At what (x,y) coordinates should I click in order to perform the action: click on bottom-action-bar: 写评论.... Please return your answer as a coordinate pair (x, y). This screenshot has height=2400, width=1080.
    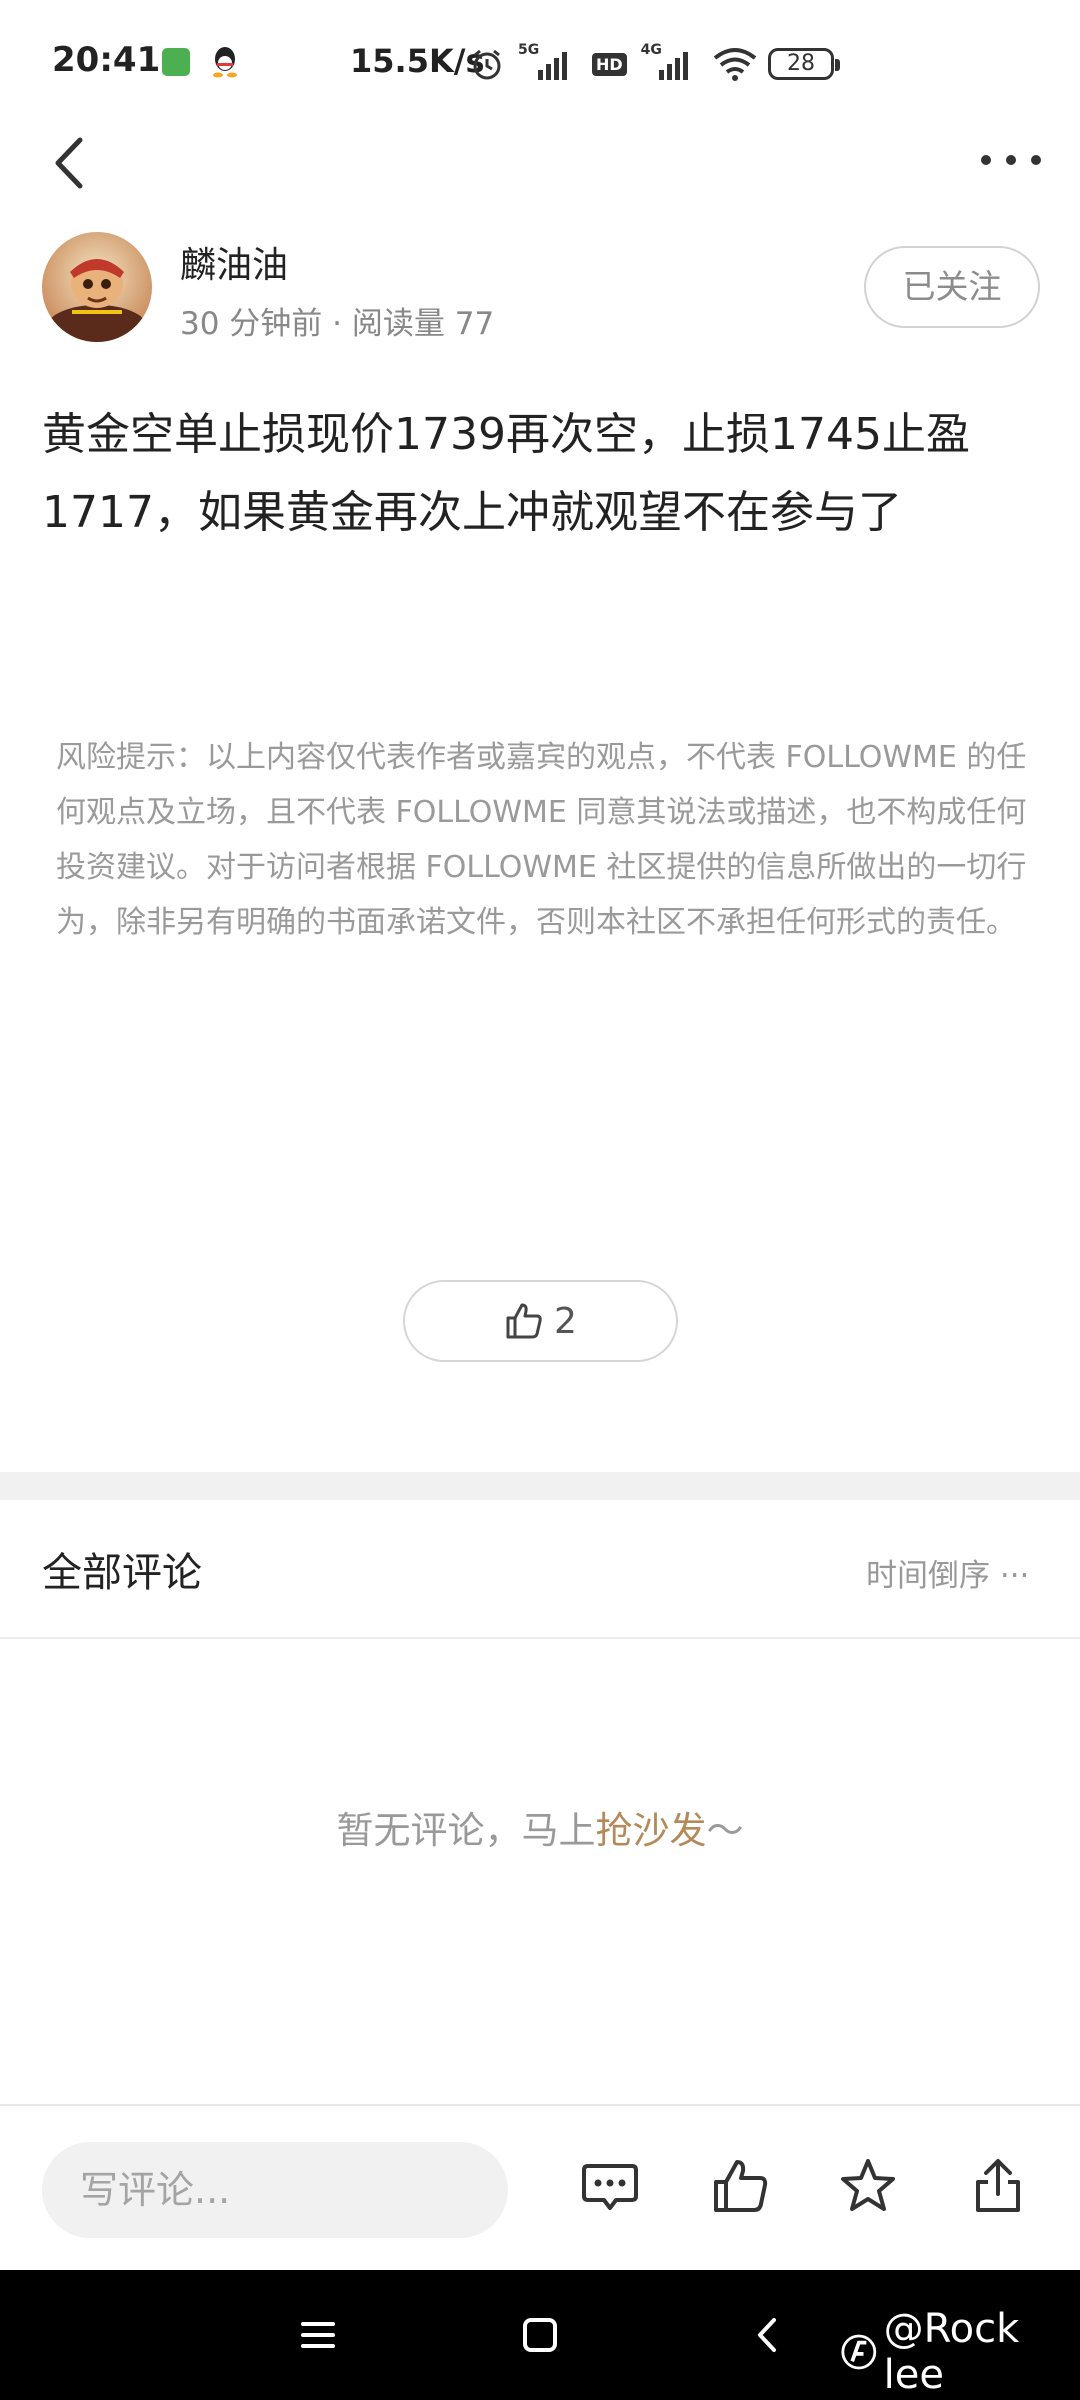
    Looking at the image, I should click on (540, 2187).